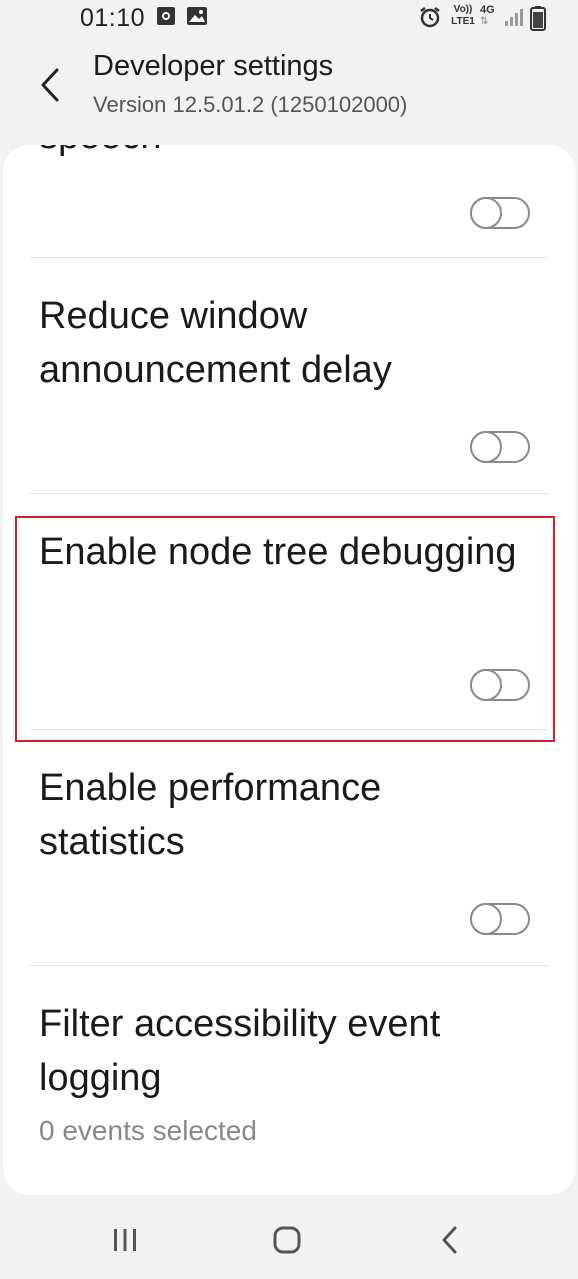  I want to click on network-label: 4G, so click(487, 10).